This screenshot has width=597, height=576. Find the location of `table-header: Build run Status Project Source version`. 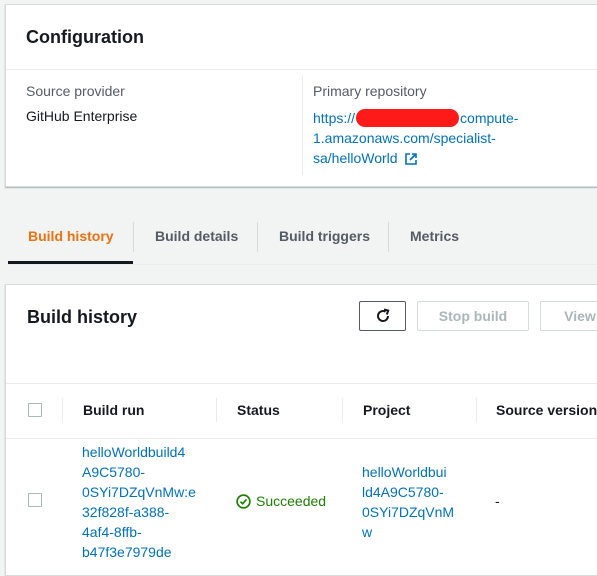

table-header: Build run Status Project Source version is located at coordinates (301, 411).